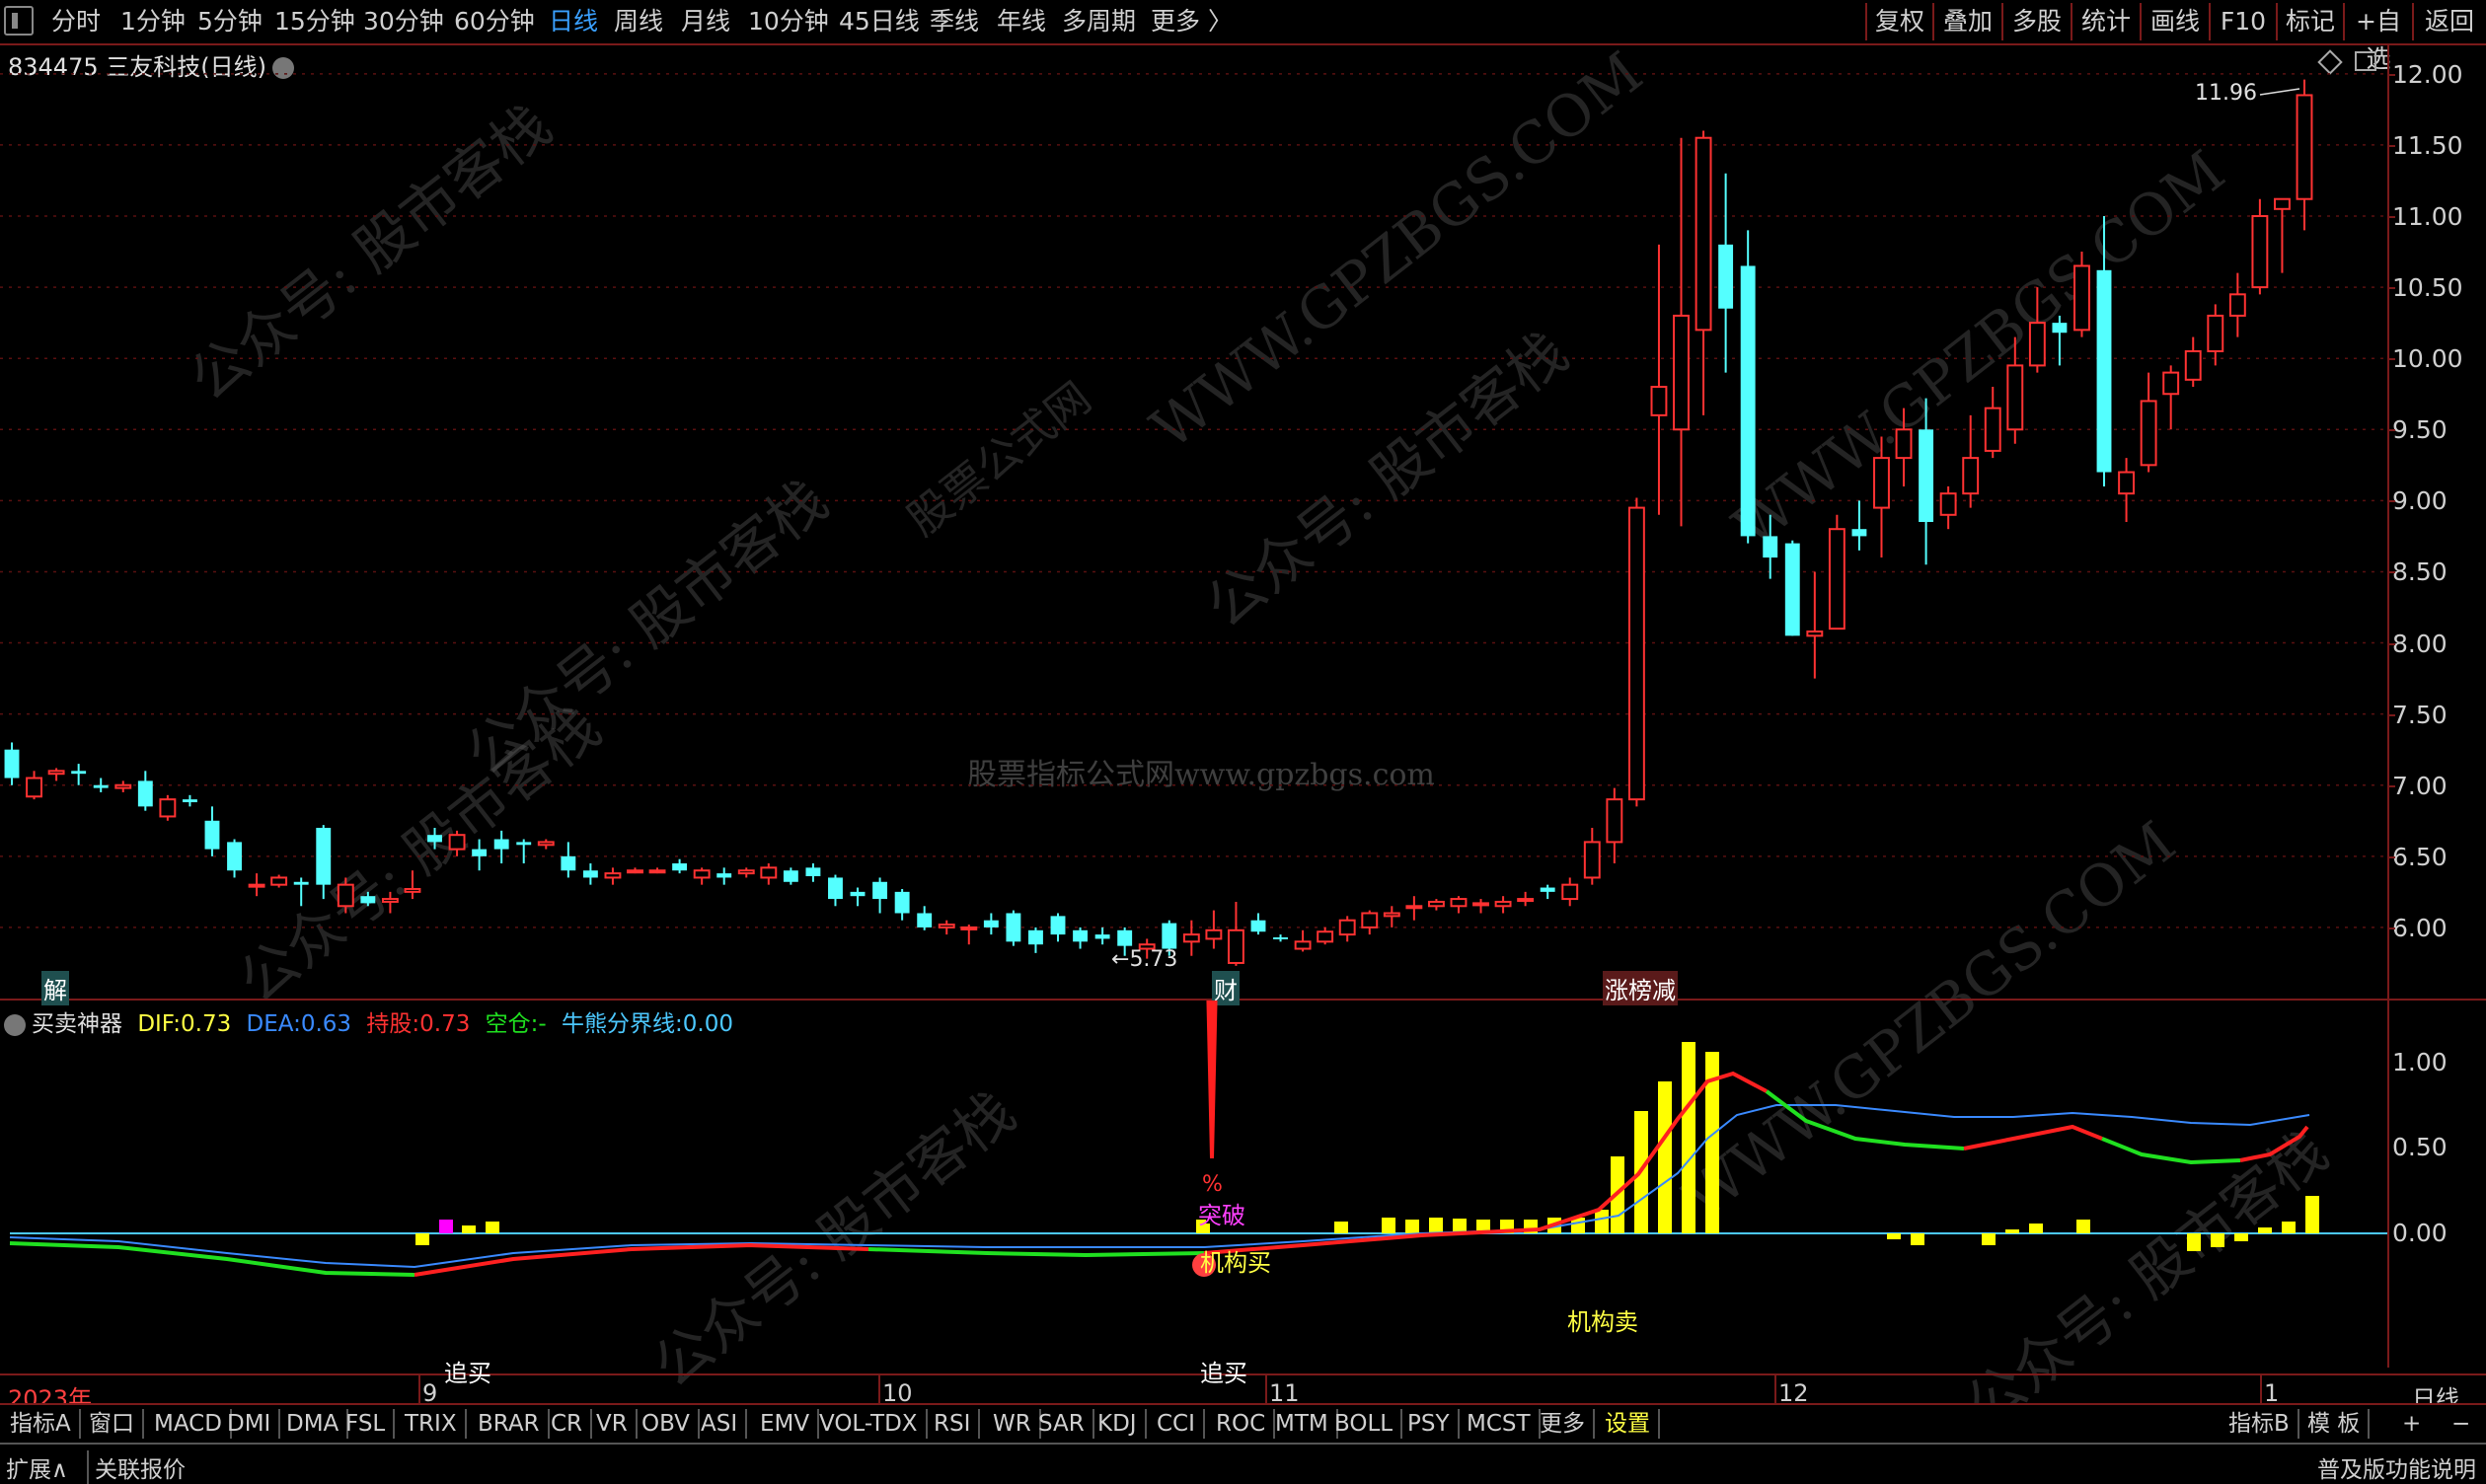  I want to click on tab-emv: EMV, so click(786, 1424).